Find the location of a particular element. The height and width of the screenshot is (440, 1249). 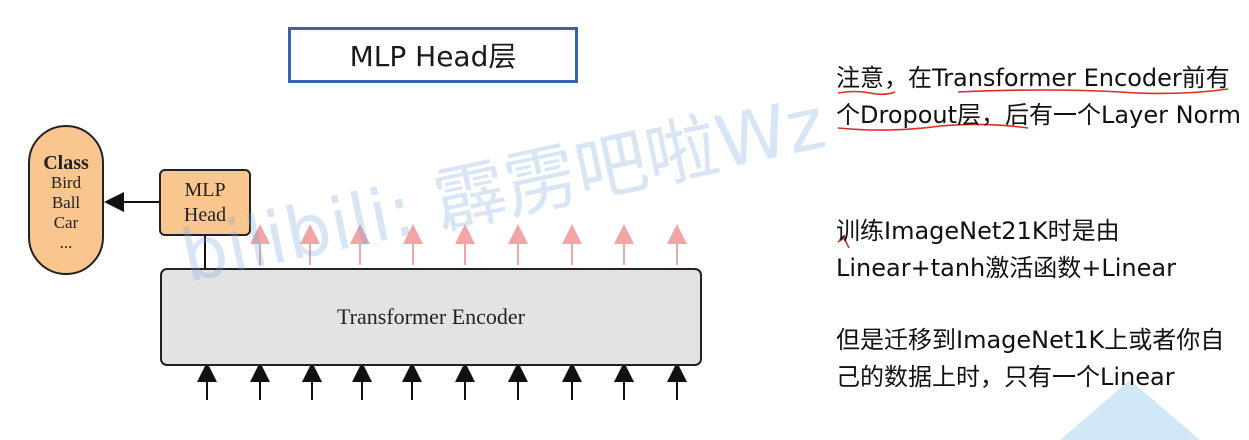

class-item: Ball is located at coordinates (66, 202).